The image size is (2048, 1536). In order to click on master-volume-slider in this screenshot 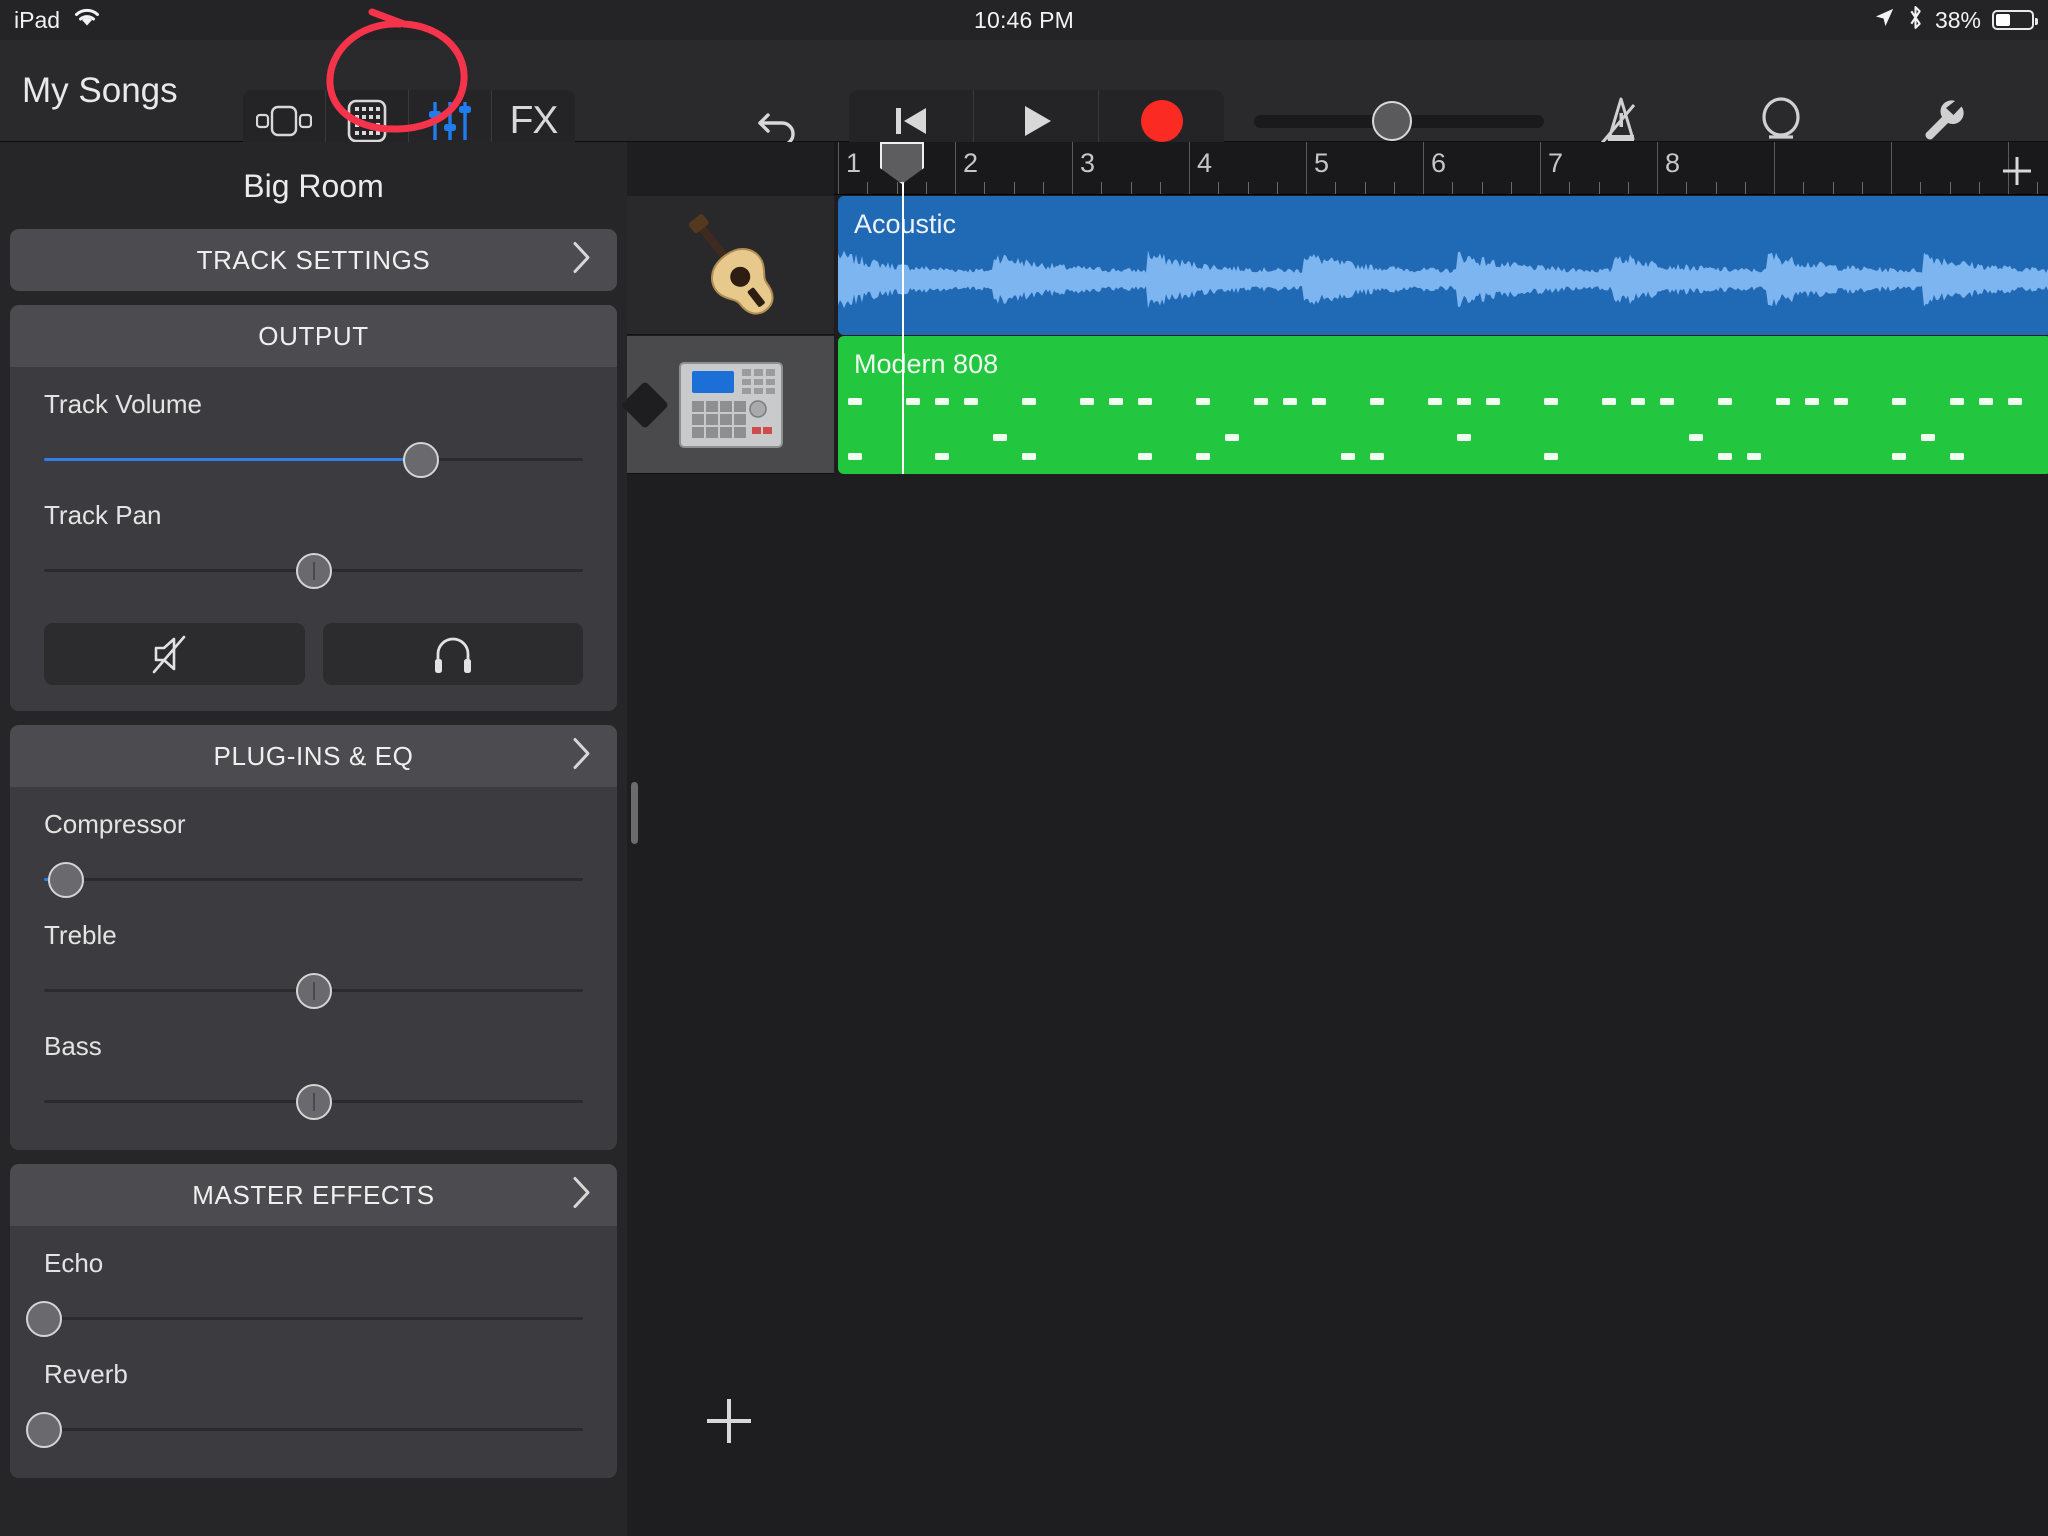, I will do `click(1399, 121)`.